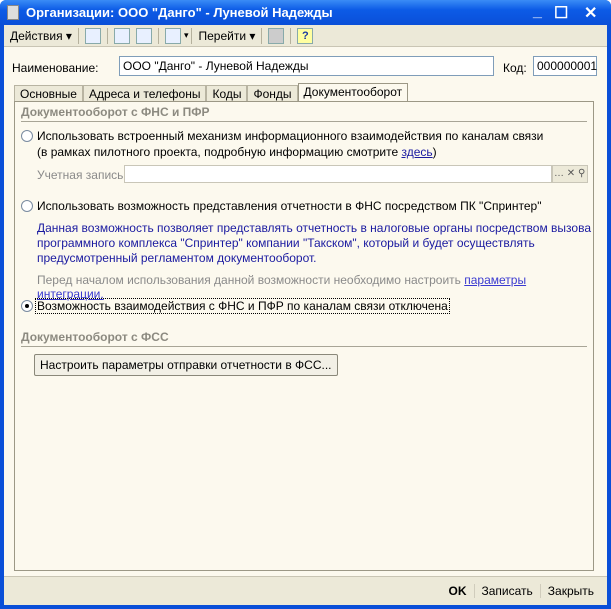 The image size is (611, 609). Describe the element at coordinates (143, 35) in the screenshot. I see `exchange-icon` at that location.